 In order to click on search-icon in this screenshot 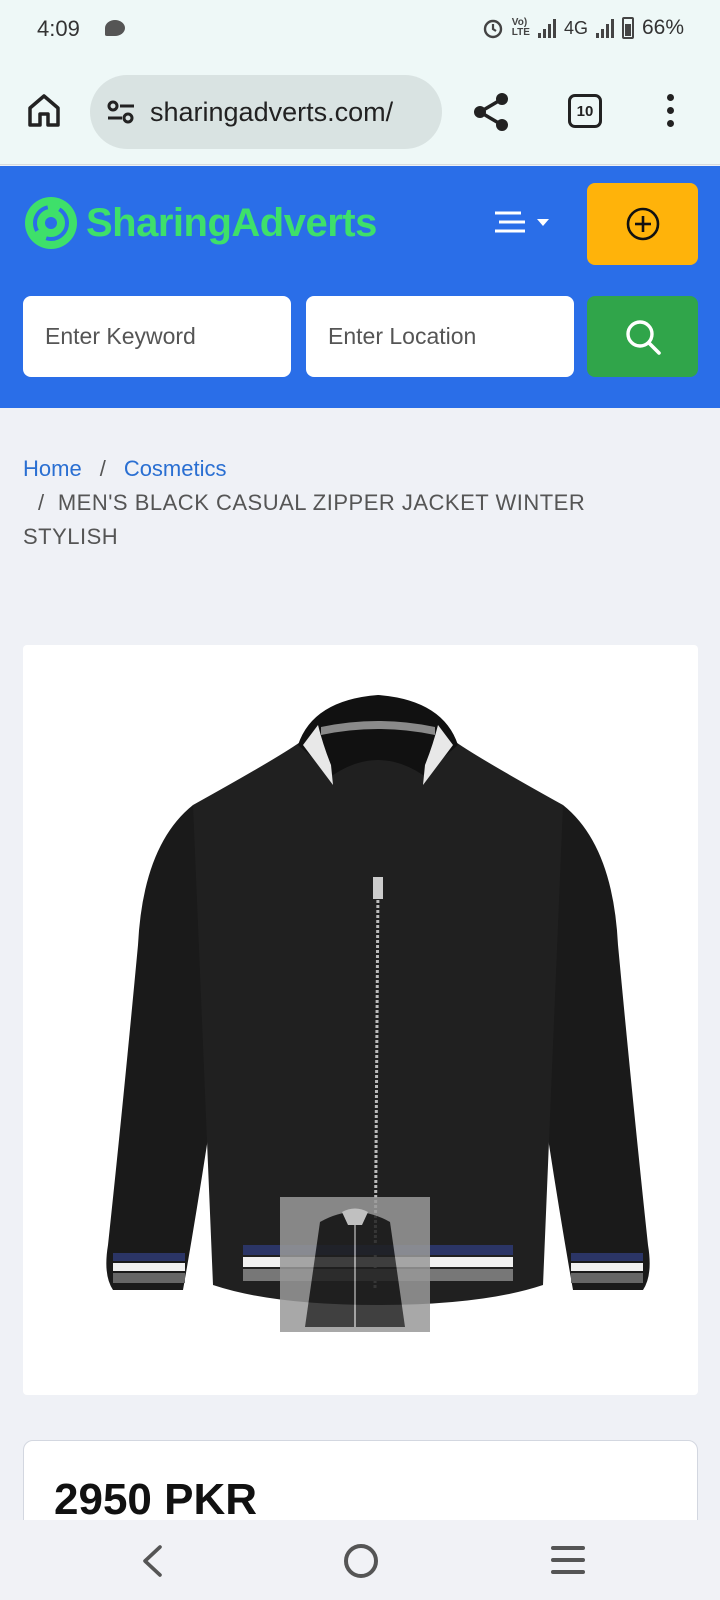, I will do `click(643, 337)`.